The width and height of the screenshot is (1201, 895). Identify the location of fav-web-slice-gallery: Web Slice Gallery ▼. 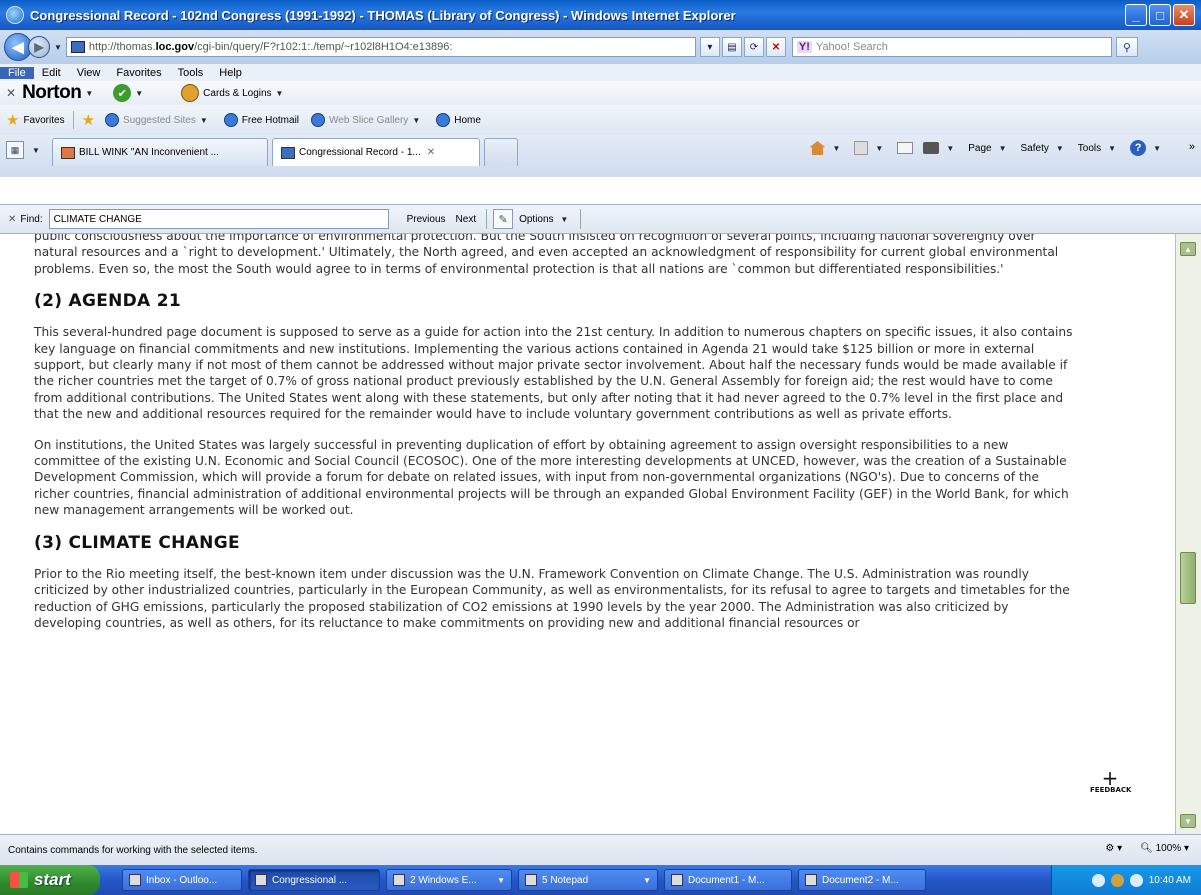
(367, 120).